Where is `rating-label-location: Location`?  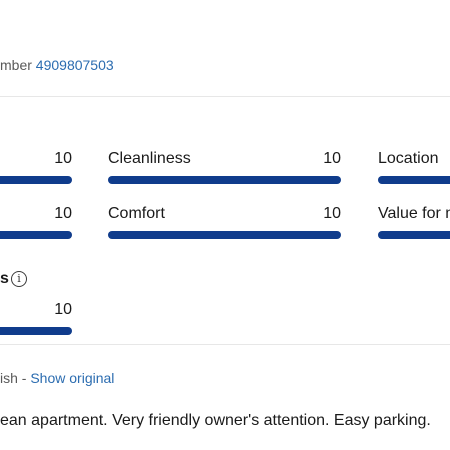 rating-label-location: Location is located at coordinates (408, 158).